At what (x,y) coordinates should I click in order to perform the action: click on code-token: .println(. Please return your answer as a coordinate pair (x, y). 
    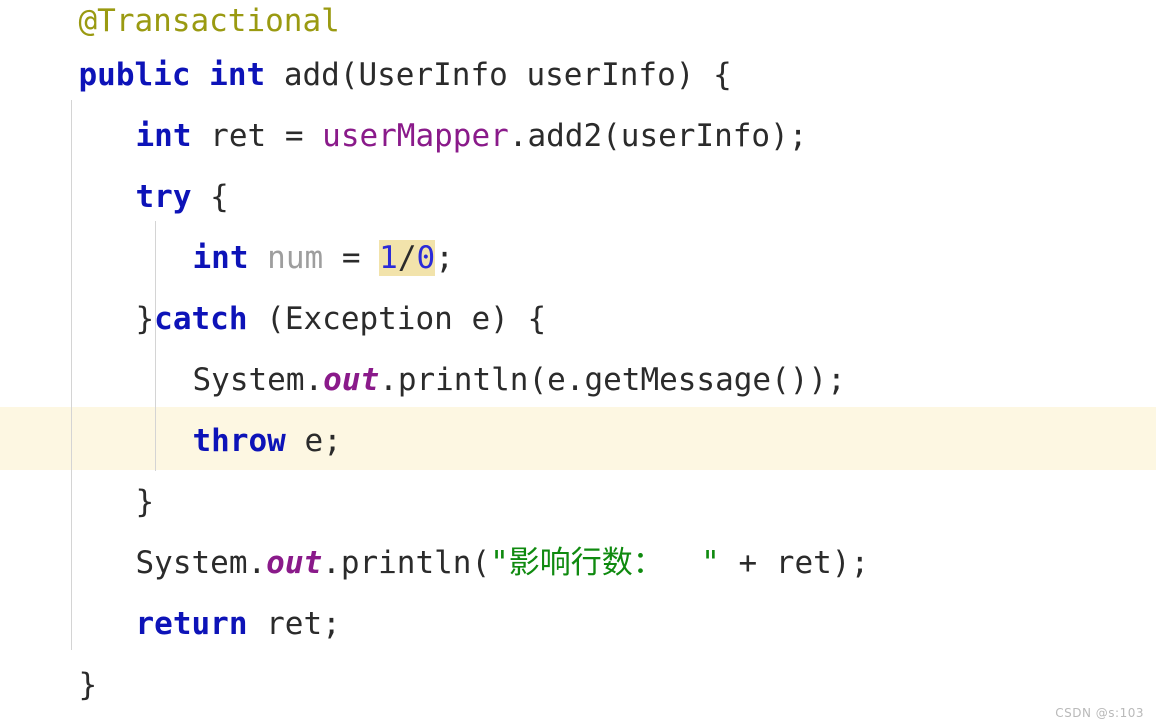
    Looking at the image, I should click on (406, 563).